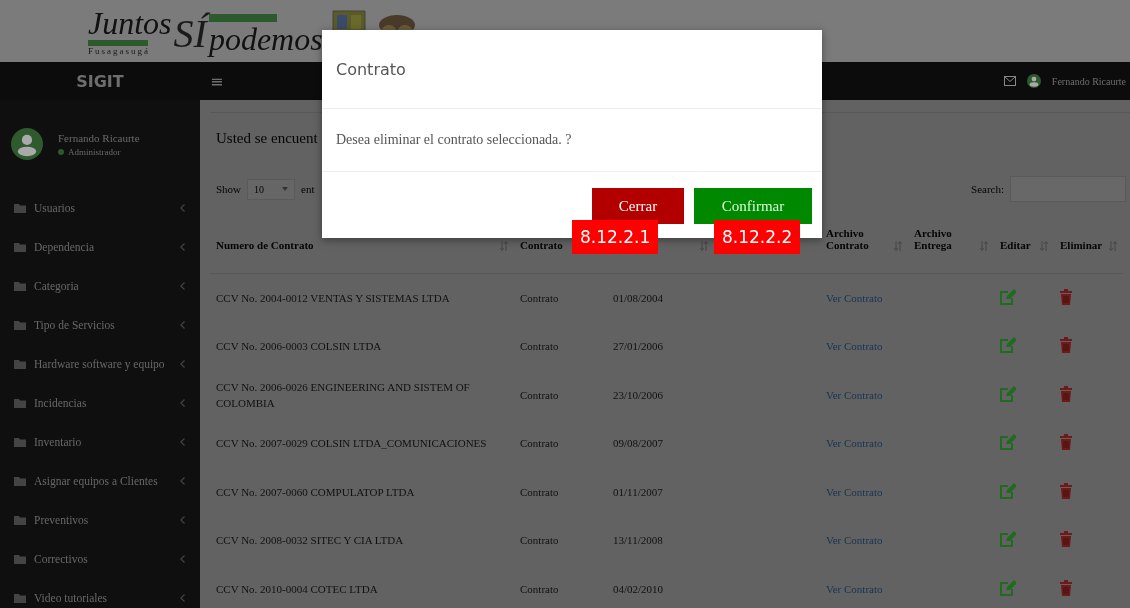  What do you see at coordinates (100, 480) in the screenshot?
I see `sidebar-item: Asignar equipos a Clientes` at bounding box center [100, 480].